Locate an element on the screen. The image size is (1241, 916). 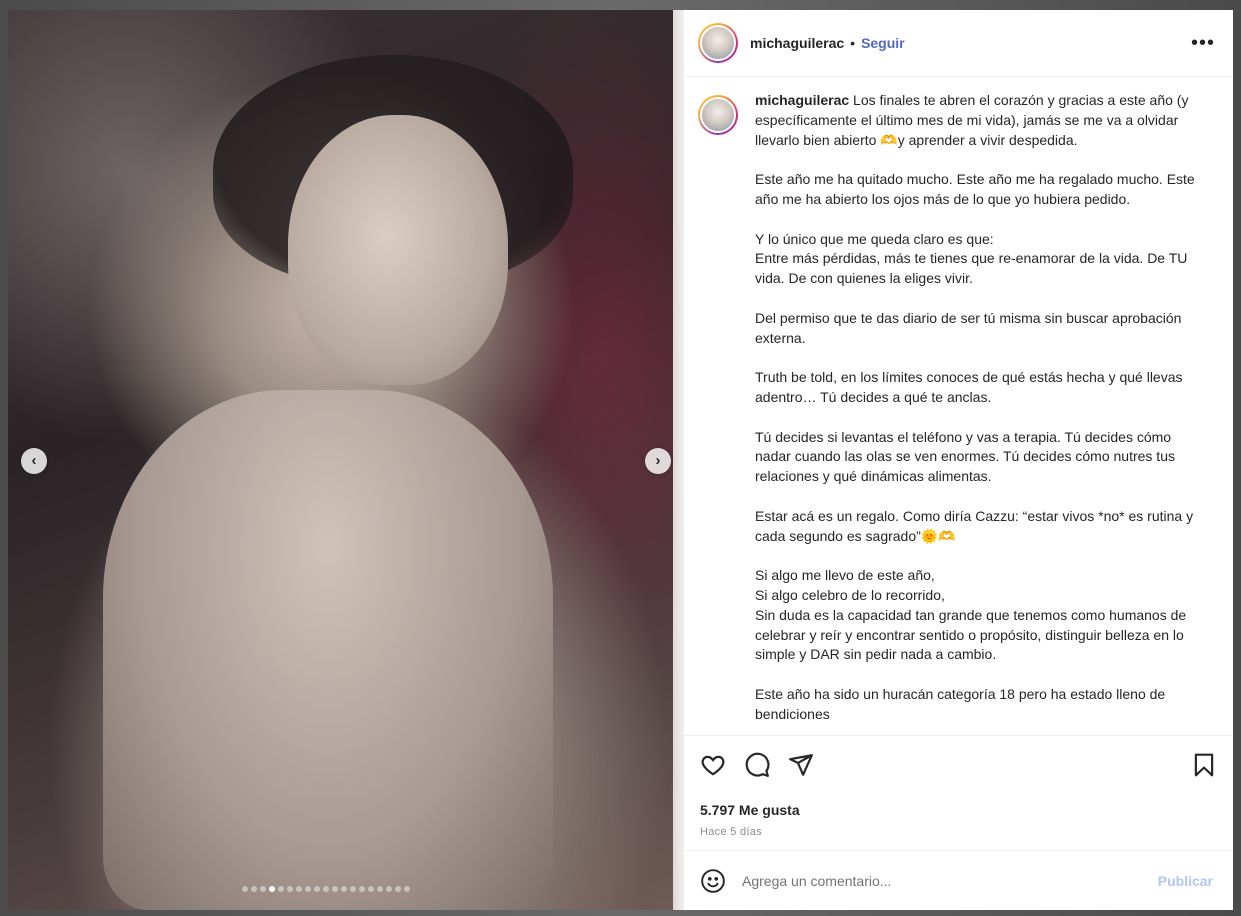
avatar is located at coordinates (718, 43).